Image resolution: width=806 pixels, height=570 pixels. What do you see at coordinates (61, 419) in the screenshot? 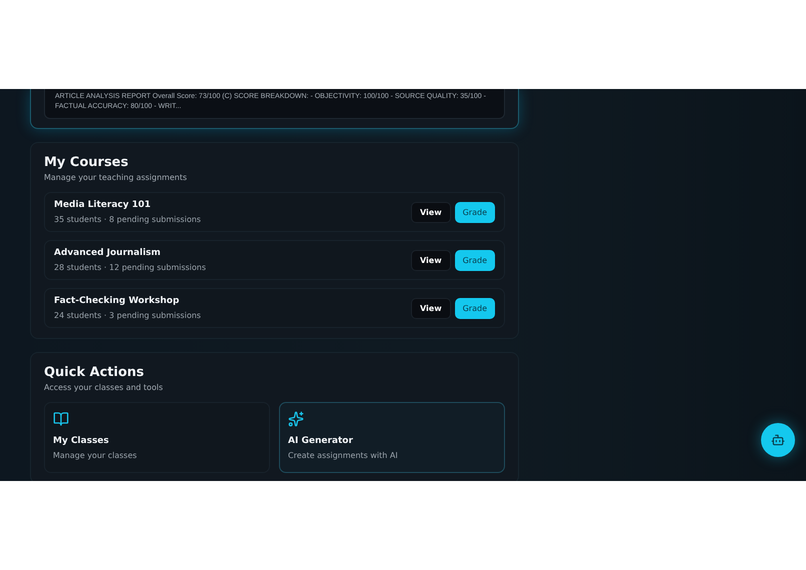
I see `book-icon` at bounding box center [61, 419].